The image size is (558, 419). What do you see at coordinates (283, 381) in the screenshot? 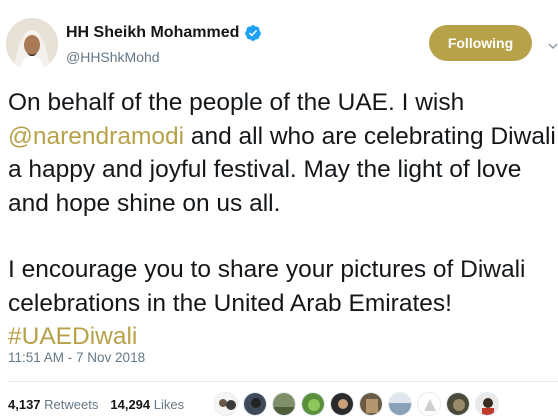
I see `divider` at bounding box center [283, 381].